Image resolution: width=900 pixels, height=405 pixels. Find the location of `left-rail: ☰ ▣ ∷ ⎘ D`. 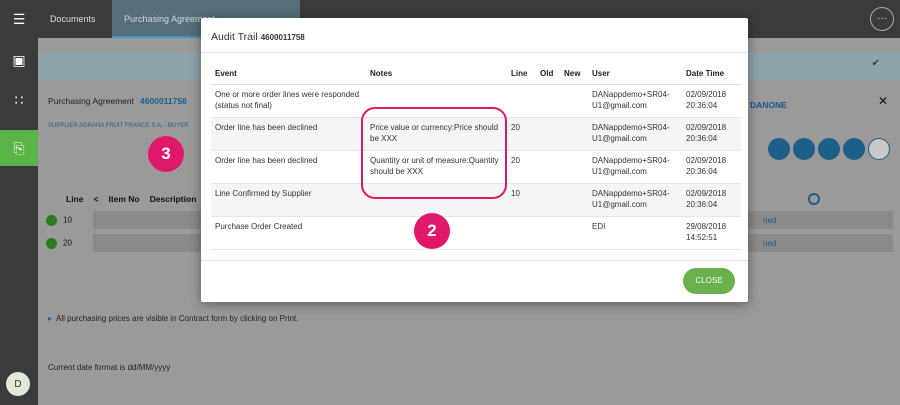

left-rail: ☰ ▣ ∷ ⎘ D is located at coordinates (19, 202).